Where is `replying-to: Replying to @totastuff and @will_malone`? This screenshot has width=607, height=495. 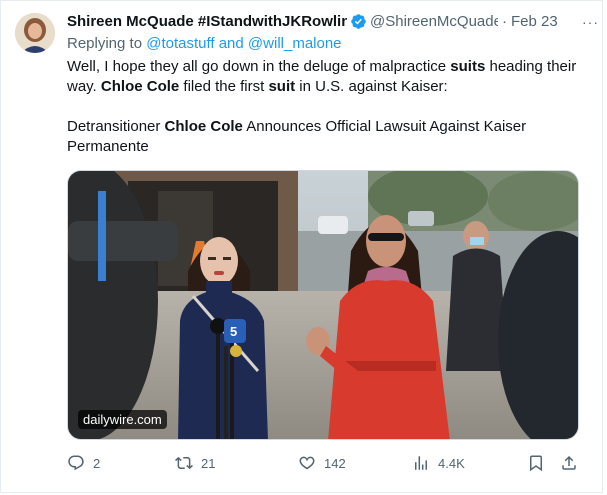
replying-to: Replying to @totastuff and @will_malone is located at coordinates (325, 44).